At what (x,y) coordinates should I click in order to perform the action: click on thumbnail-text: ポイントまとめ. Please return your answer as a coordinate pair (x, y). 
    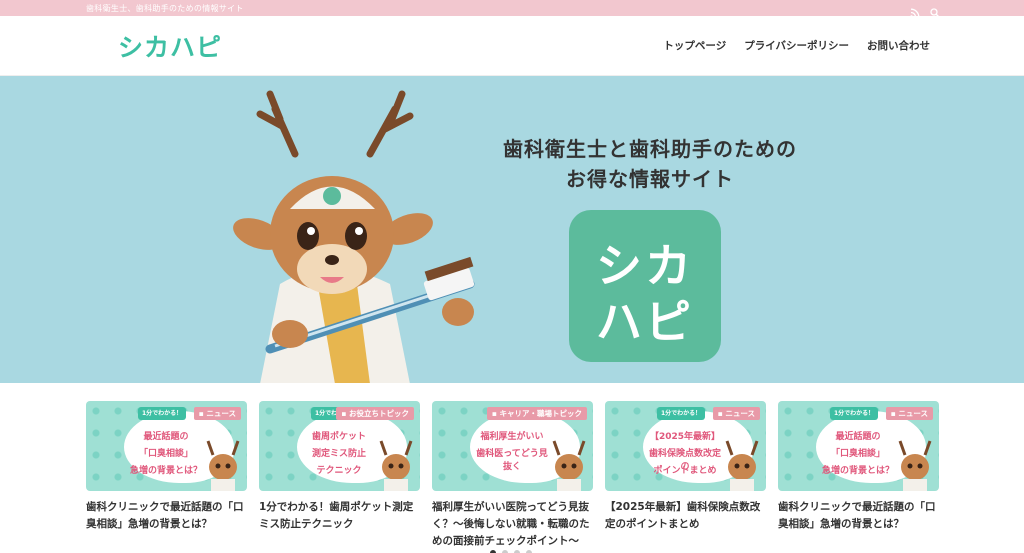
    Looking at the image, I should click on (685, 471).